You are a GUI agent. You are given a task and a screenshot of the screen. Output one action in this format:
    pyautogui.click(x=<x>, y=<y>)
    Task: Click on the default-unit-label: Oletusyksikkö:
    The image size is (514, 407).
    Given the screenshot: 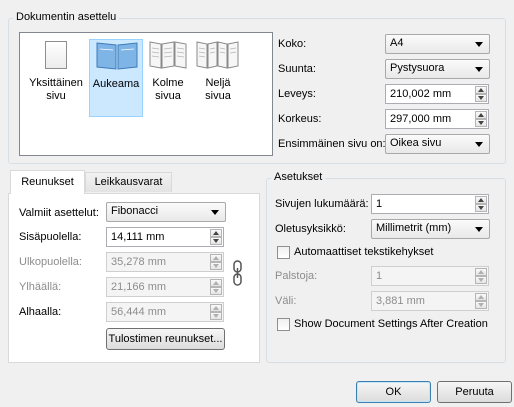 What is the action you would take?
    pyautogui.click(x=310, y=229)
    